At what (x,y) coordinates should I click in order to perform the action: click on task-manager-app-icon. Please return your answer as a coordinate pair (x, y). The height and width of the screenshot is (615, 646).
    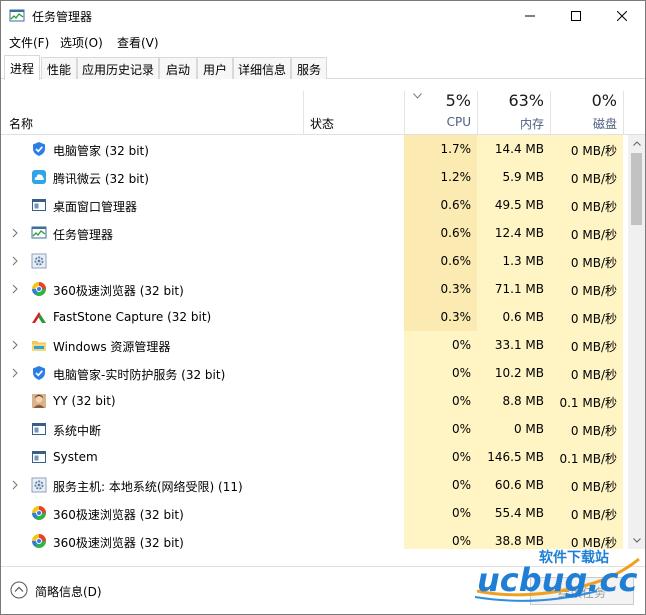
    Looking at the image, I should click on (17, 15).